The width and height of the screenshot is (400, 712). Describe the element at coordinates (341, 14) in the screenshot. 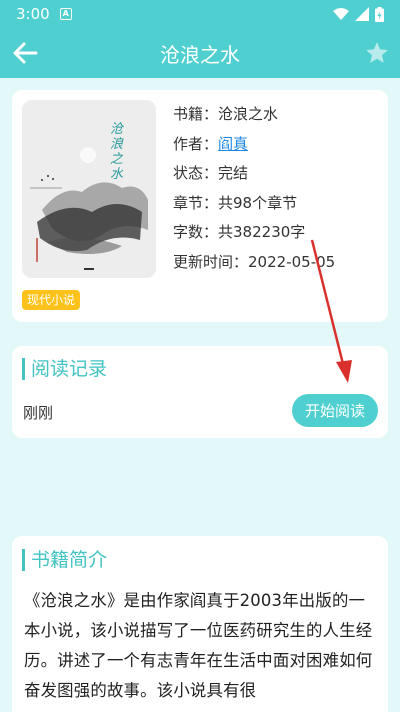

I see `wifi-icon` at that location.